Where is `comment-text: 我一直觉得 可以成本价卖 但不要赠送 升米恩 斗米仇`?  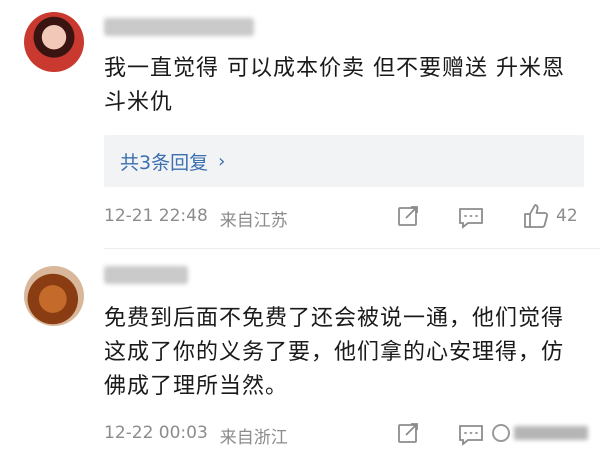
comment-text: 我一直觉得 可以成本价卖 但不要赠送 升米恩 斗米仇 is located at coordinates (334, 85).